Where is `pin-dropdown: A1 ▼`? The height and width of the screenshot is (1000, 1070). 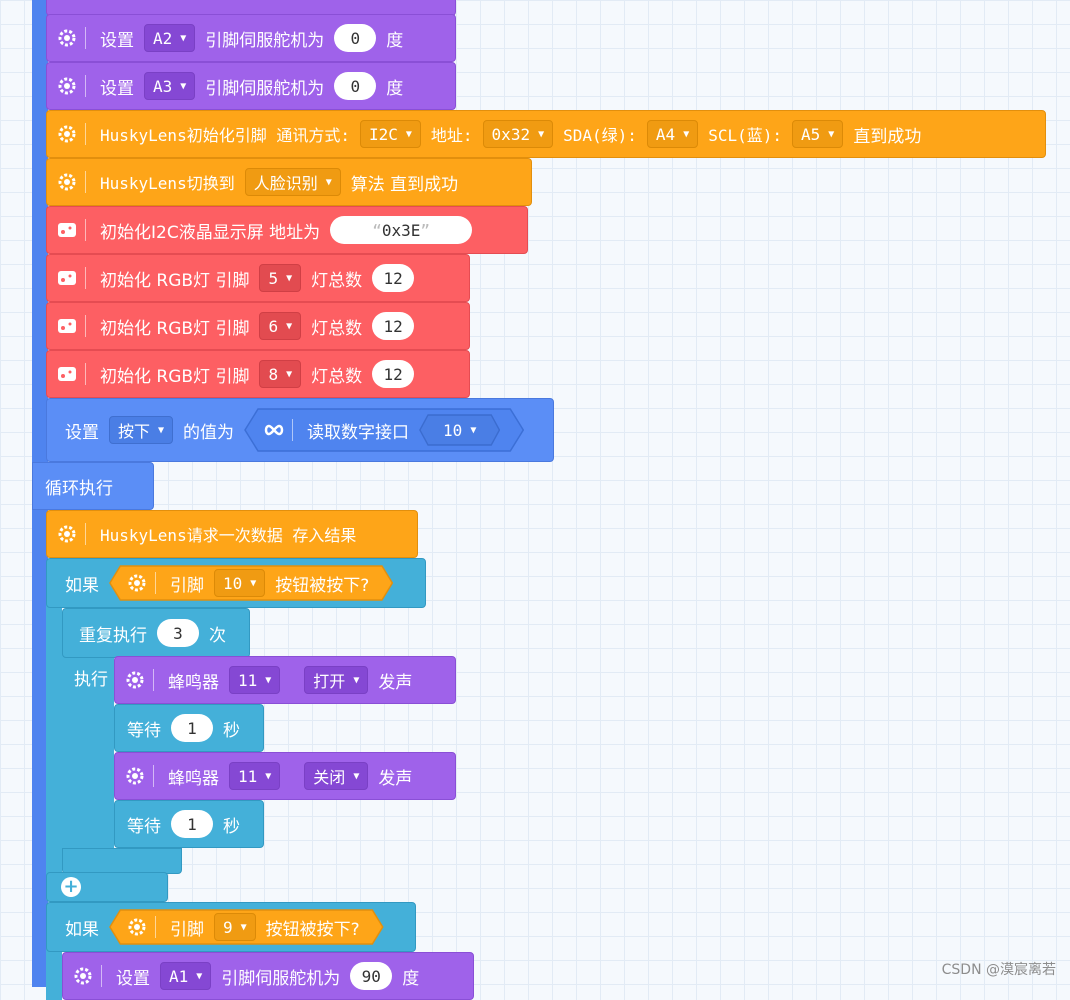
pin-dropdown: A1 ▼ is located at coordinates (186, 976).